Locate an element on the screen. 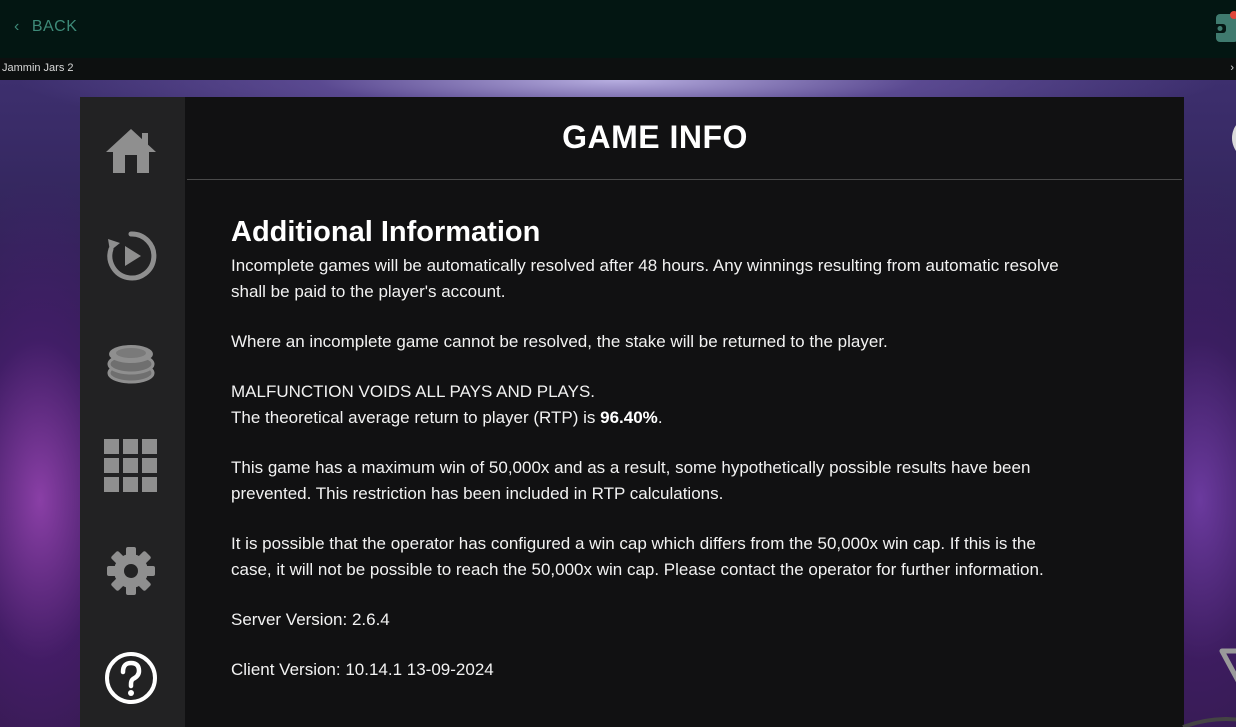 The image size is (1236, 727). sidebar-item-help is located at coordinates (131, 678).